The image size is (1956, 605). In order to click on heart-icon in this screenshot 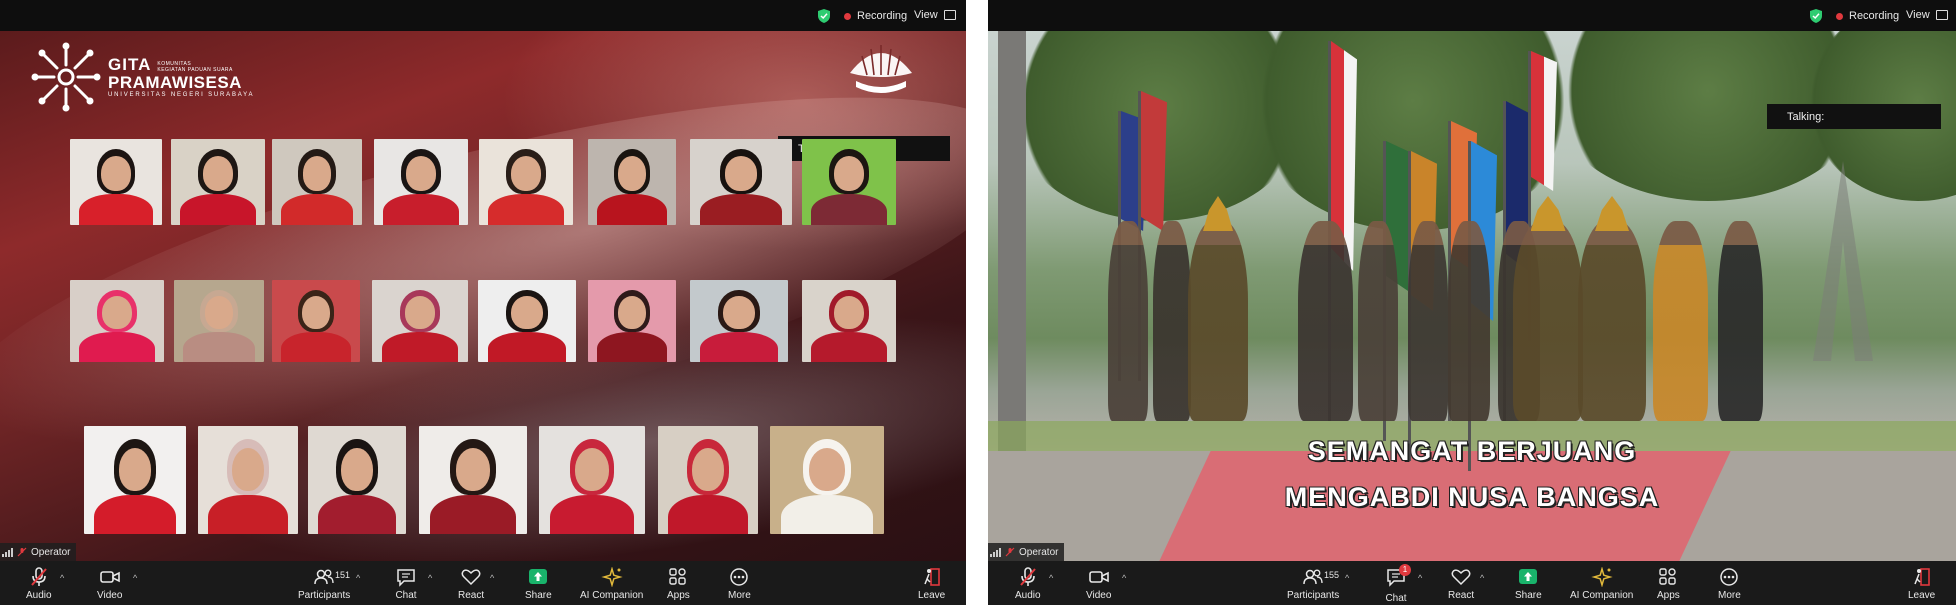, I will do `click(1461, 577)`.